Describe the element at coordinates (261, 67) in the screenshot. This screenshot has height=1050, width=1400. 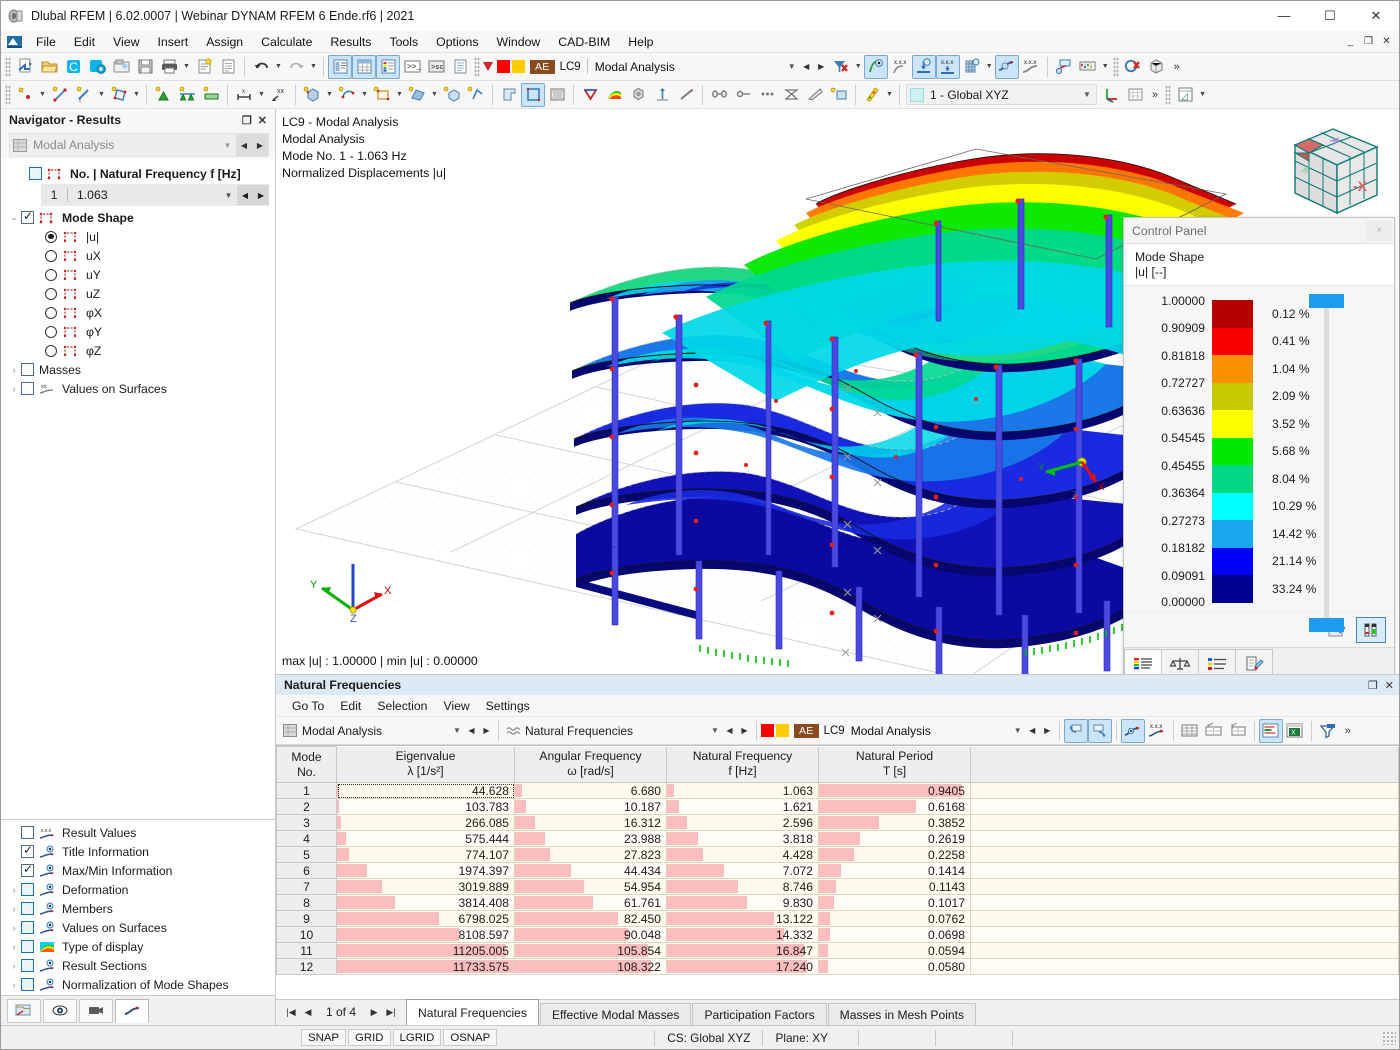
I see `undo-icon` at that location.